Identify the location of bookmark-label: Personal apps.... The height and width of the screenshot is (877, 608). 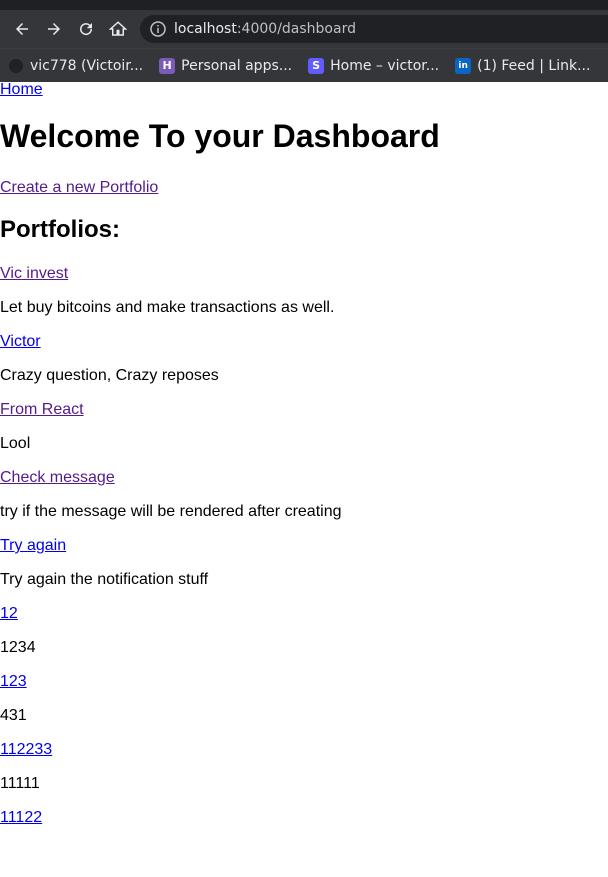
(237, 65).